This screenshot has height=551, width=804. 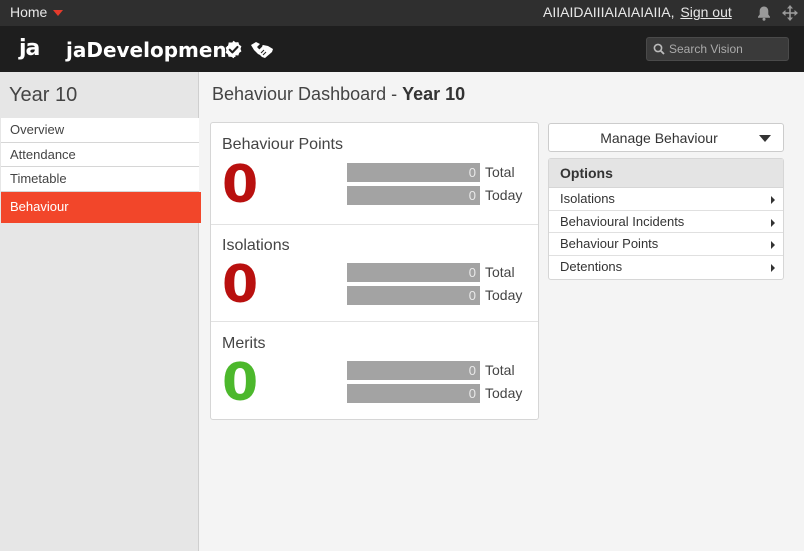 What do you see at coordinates (151, 50) in the screenshot?
I see `app-name: jaDevelopment` at bounding box center [151, 50].